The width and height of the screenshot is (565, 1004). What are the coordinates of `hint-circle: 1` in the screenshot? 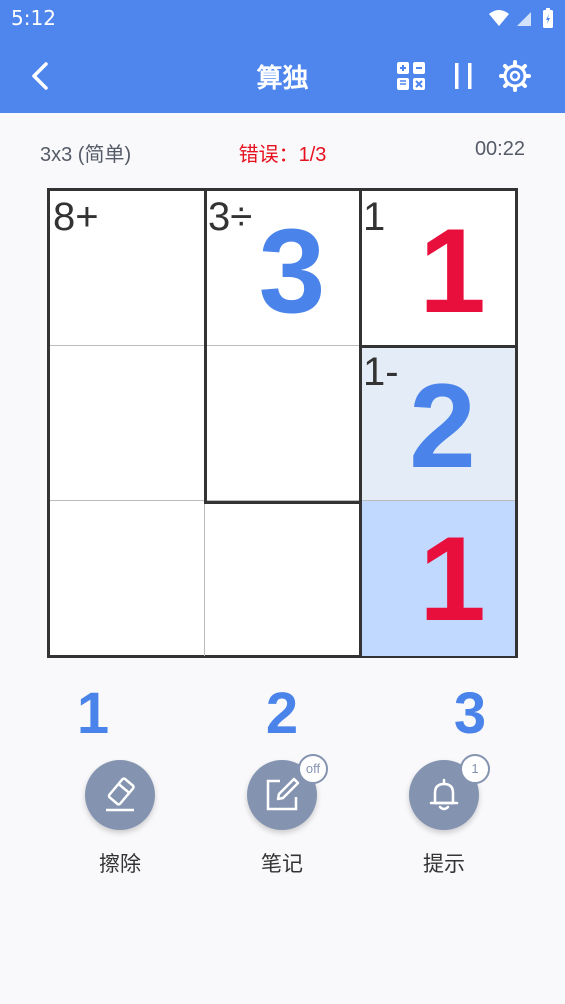 It's located at (449, 792).